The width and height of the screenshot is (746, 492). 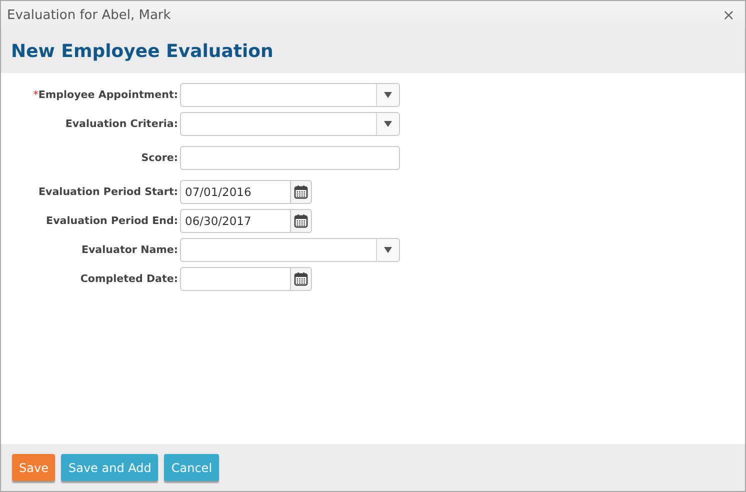 What do you see at coordinates (108, 192) in the screenshot?
I see `field-label: Evaluation Period Start:` at bounding box center [108, 192].